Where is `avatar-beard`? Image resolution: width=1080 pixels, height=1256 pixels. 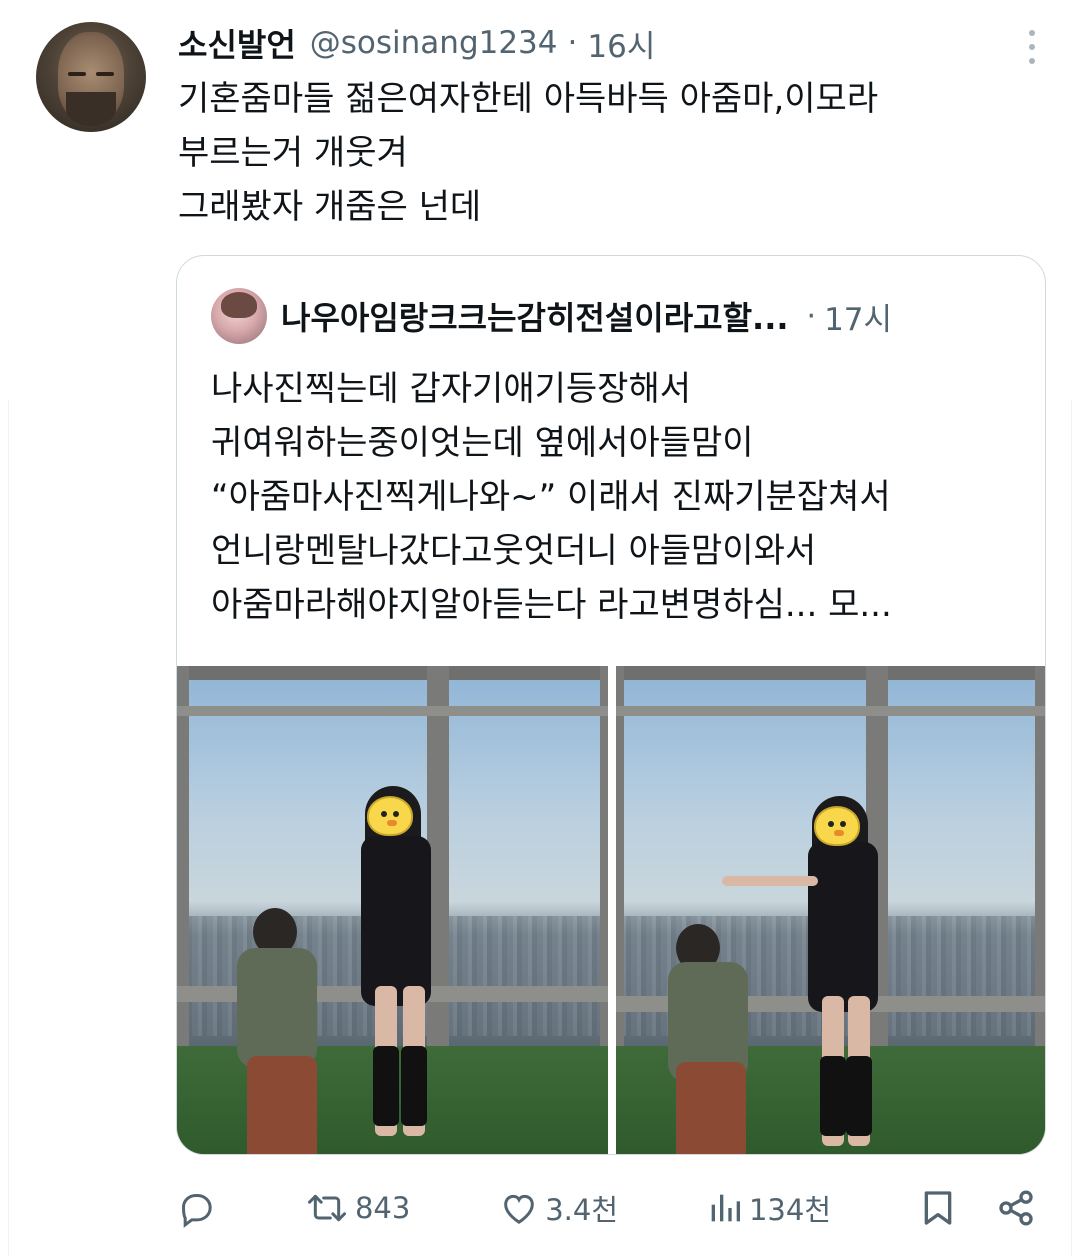
avatar-beard is located at coordinates (91, 109).